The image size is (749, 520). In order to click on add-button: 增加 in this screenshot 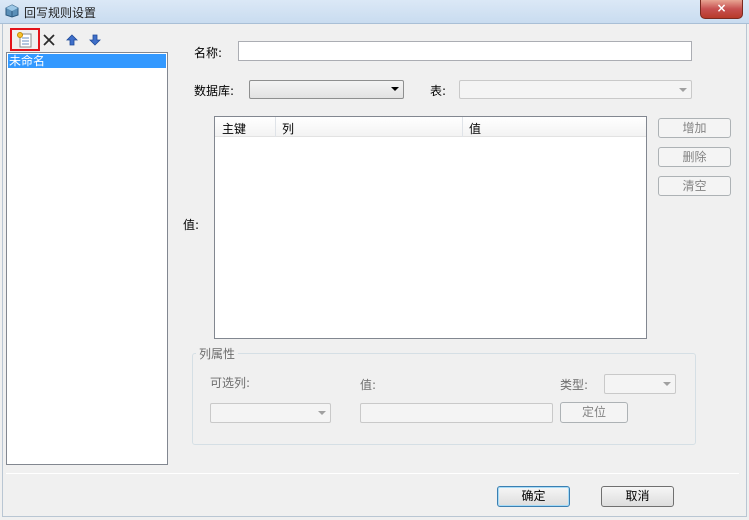, I will do `click(694, 128)`.